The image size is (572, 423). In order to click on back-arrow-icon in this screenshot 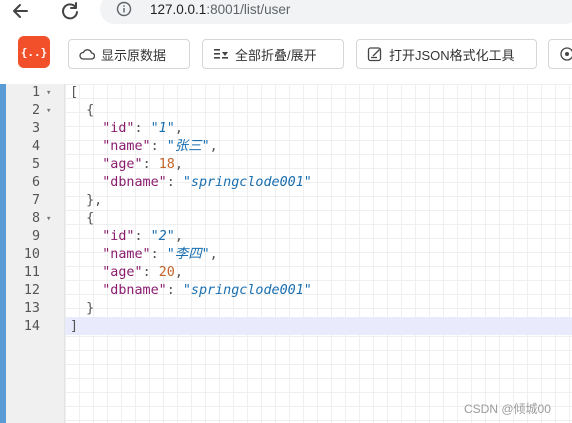, I will do `click(20, 11)`.